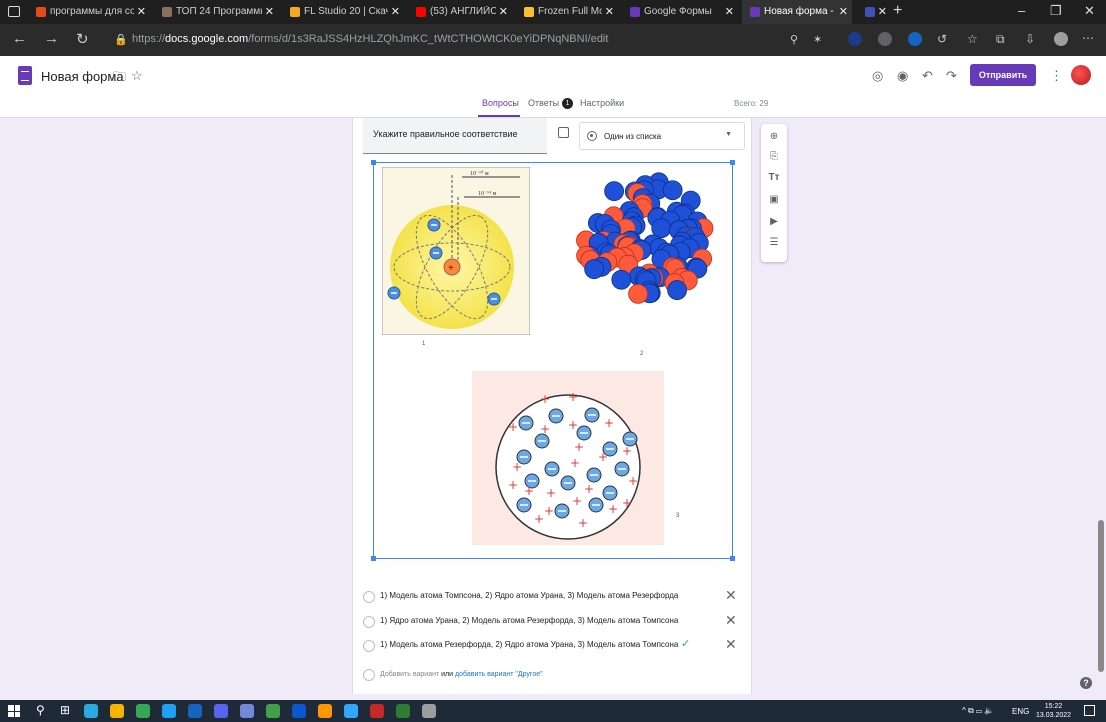 The width and height of the screenshot is (1106, 722). What do you see at coordinates (216, 12) in the screenshot?
I see `browser-tab: ТОП 24 Программы ✕` at bounding box center [216, 12].